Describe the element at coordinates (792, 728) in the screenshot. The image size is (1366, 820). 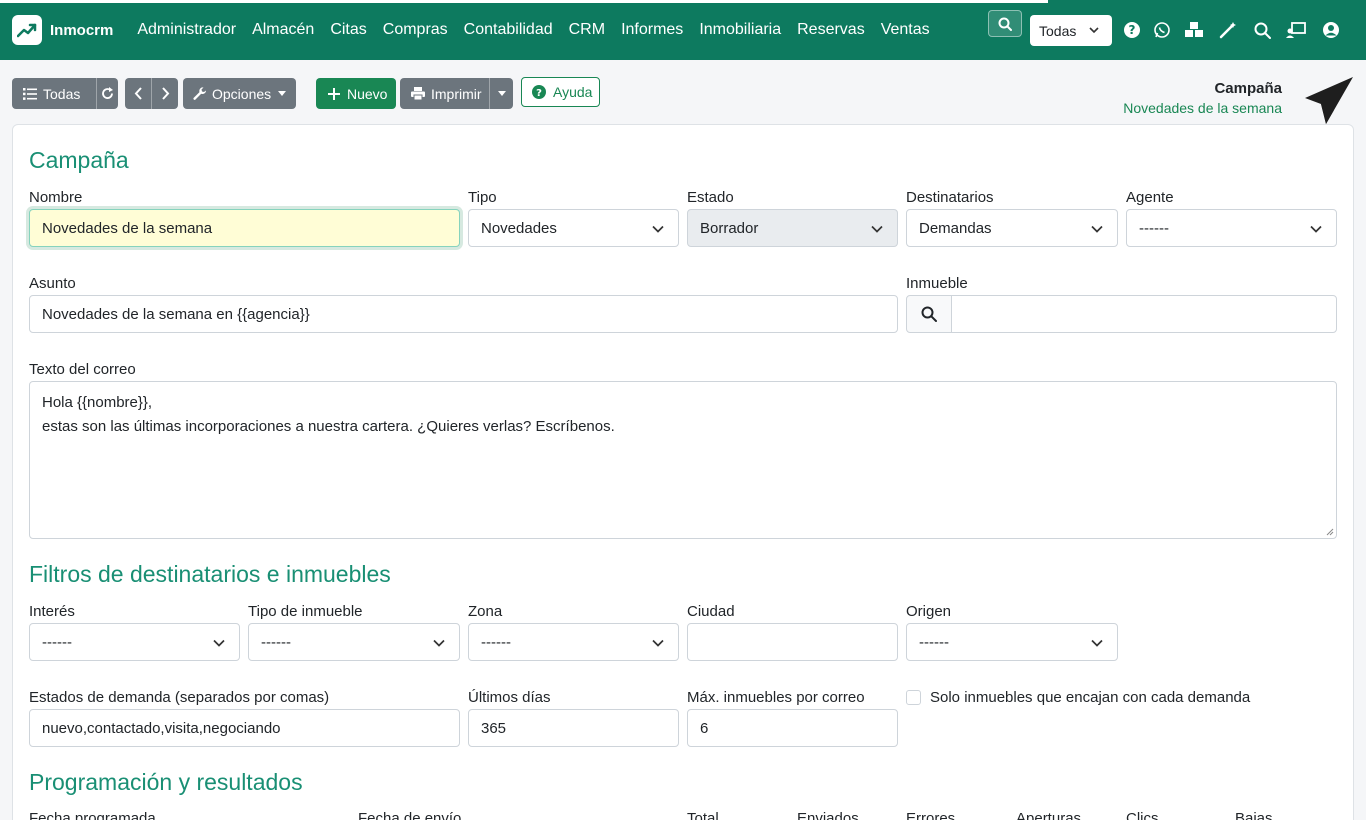
I see `max-inmuebles-input: 6` at that location.